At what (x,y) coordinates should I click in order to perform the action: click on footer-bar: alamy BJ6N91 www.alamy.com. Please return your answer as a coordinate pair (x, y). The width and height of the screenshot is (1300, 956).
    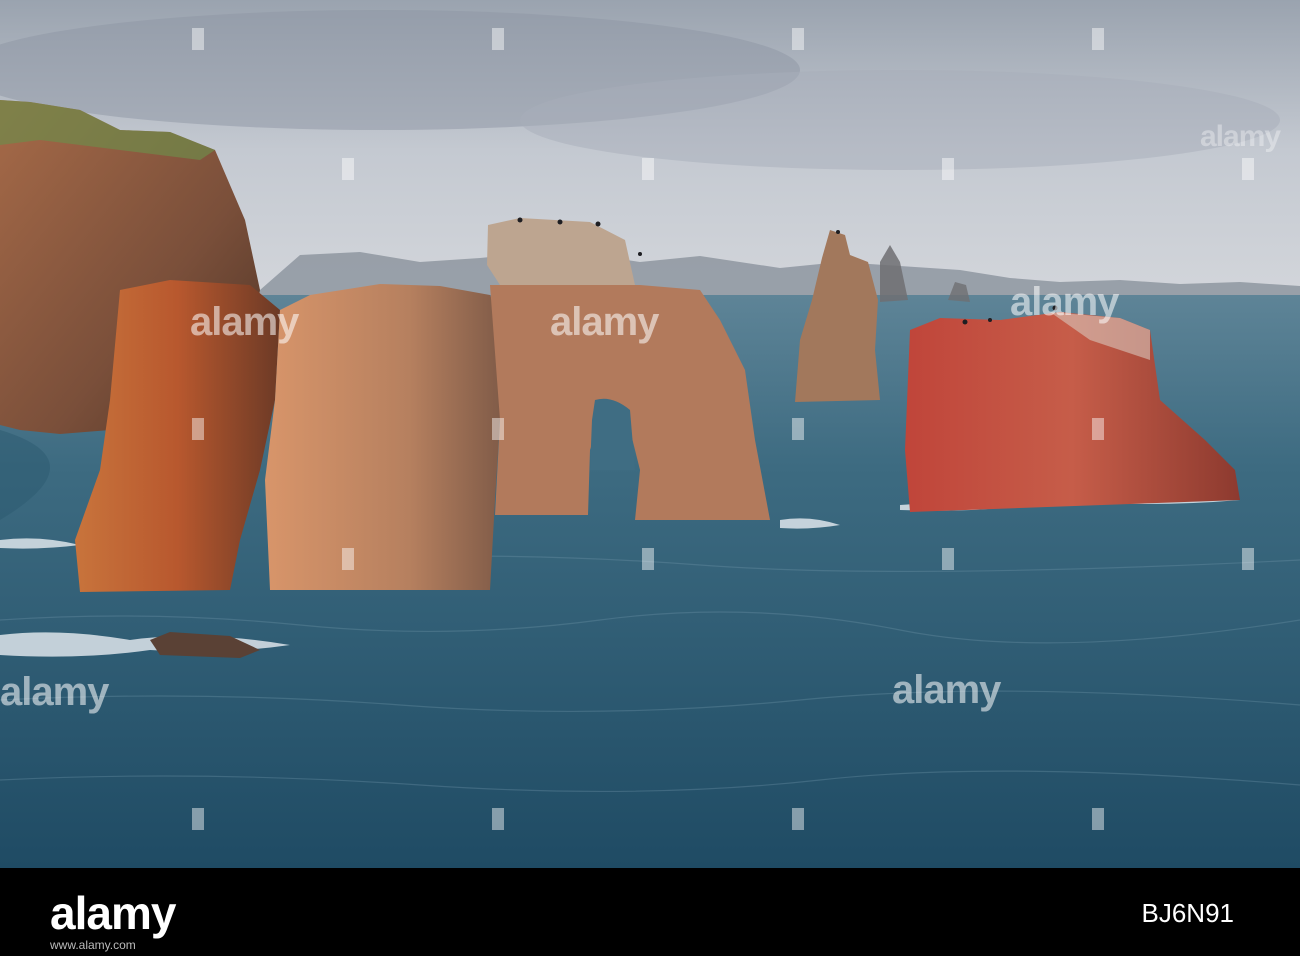
    Looking at the image, I should click on (650, 912).